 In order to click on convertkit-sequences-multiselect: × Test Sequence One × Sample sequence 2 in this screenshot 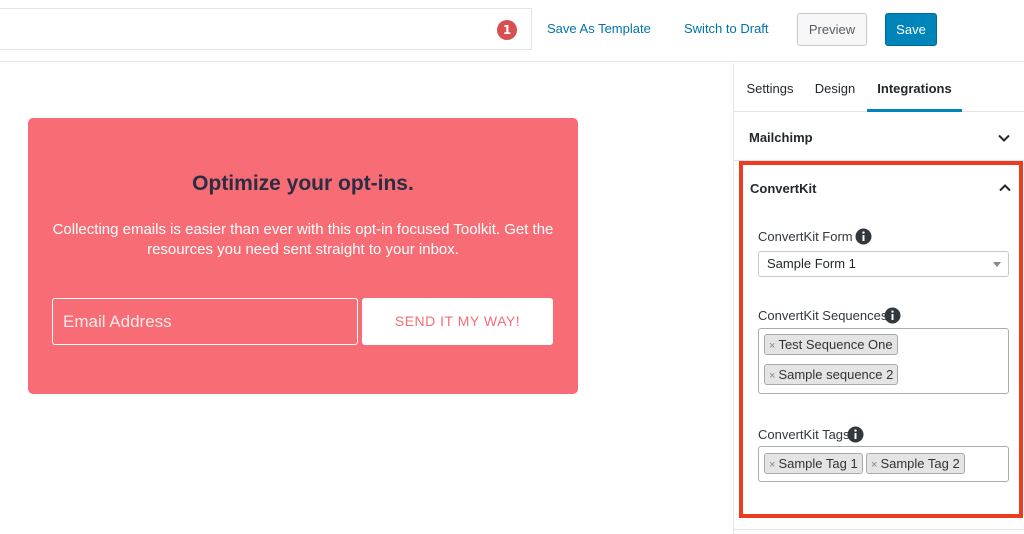, I will do `click(883, 361)`.